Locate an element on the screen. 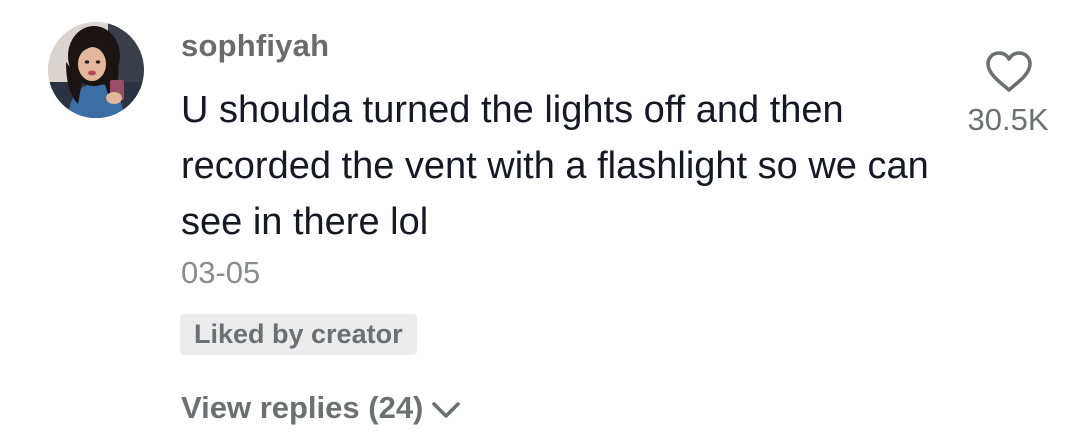 Image resolution: width=1080 pixels, height=448 pixels. avatar is located at coordinates (96, 70).